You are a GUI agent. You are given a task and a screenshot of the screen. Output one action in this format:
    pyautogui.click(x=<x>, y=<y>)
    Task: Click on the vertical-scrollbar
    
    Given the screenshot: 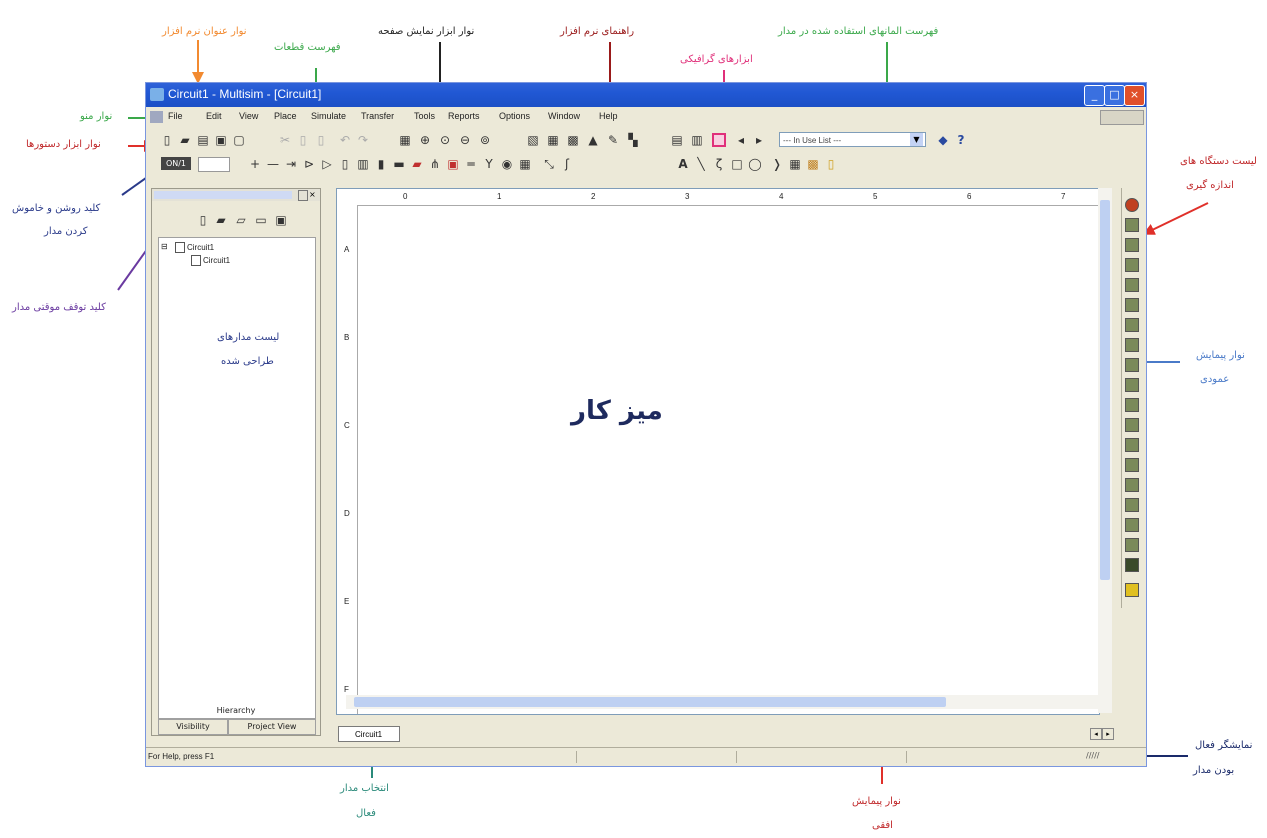 What is the action you would take?
    pyautogui.click(x=1105, y=450)
    